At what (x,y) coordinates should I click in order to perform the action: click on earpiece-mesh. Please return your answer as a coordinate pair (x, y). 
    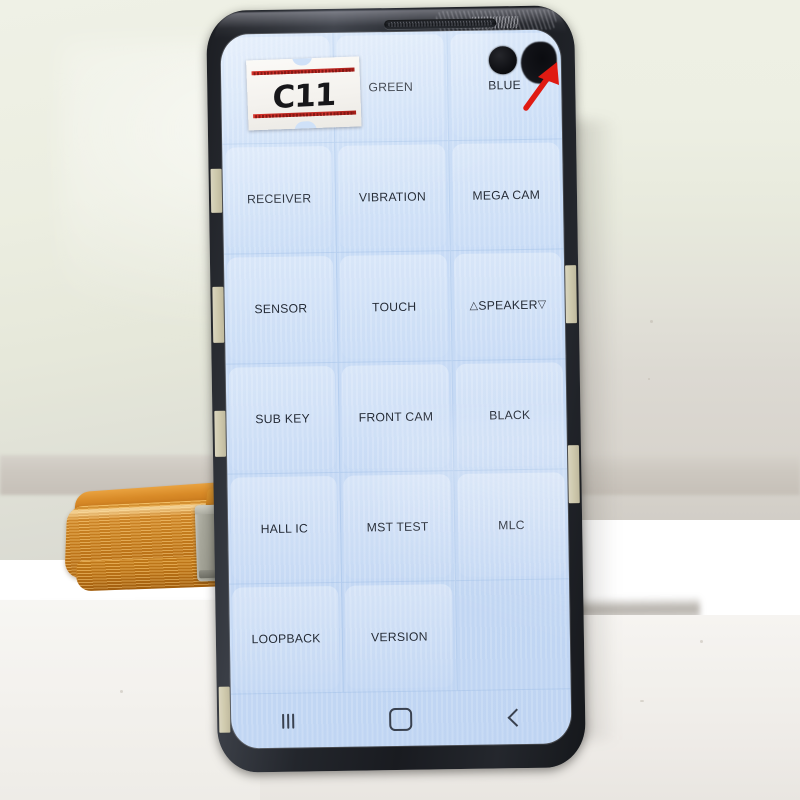
    Looking at the image, I should click on (440, 24).